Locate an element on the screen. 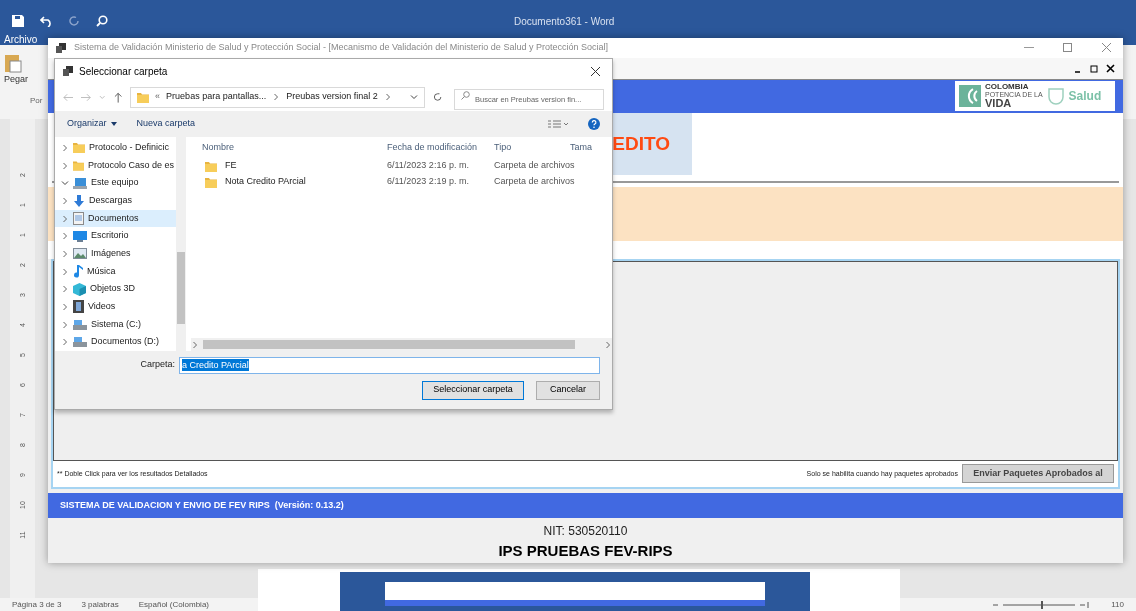 The image size is (1136, 611). logo-text: Salud is located at coordinates (1085, 97).